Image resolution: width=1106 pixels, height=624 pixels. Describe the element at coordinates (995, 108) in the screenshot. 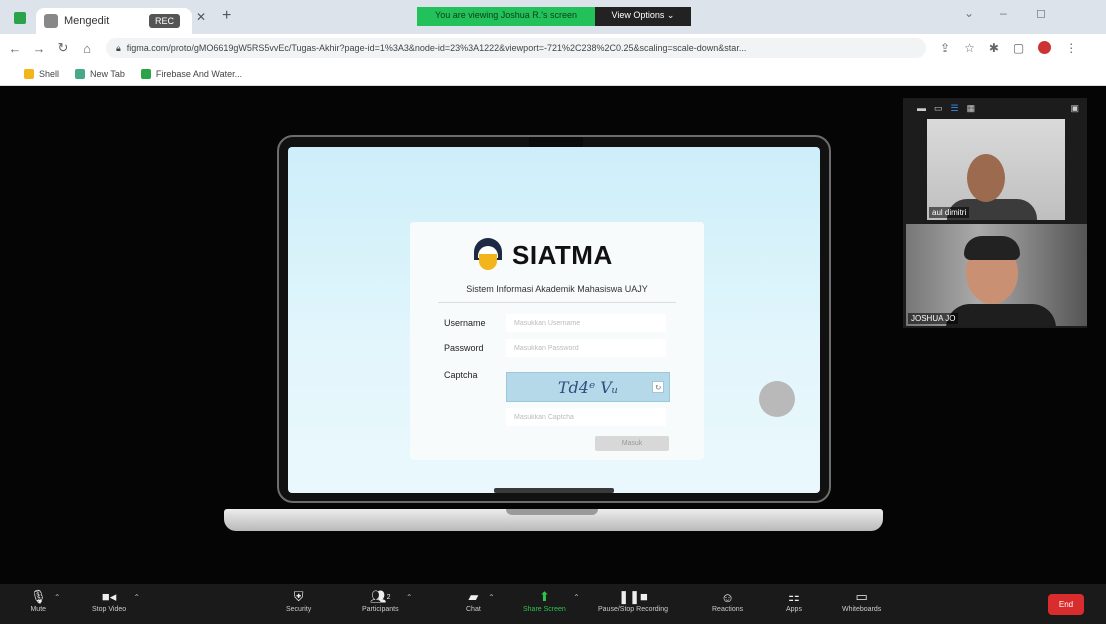

I see `video-view-controls: ▬ ▭ ☰ ▦ ▣` at that location.